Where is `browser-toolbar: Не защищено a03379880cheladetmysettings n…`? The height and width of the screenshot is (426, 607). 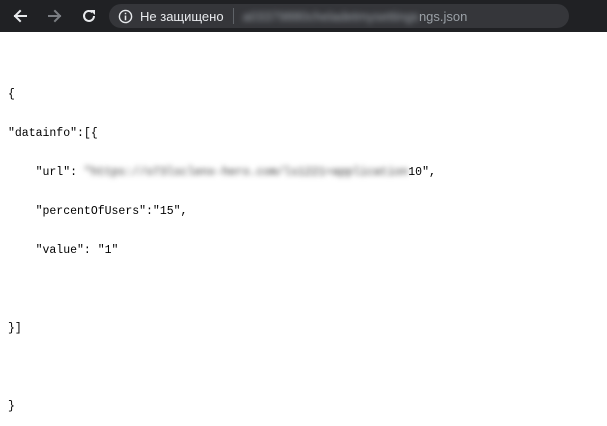 browser-toolbar: Не защищено a03379880cheladetmysettings n… is located at coordinates (303, 16).